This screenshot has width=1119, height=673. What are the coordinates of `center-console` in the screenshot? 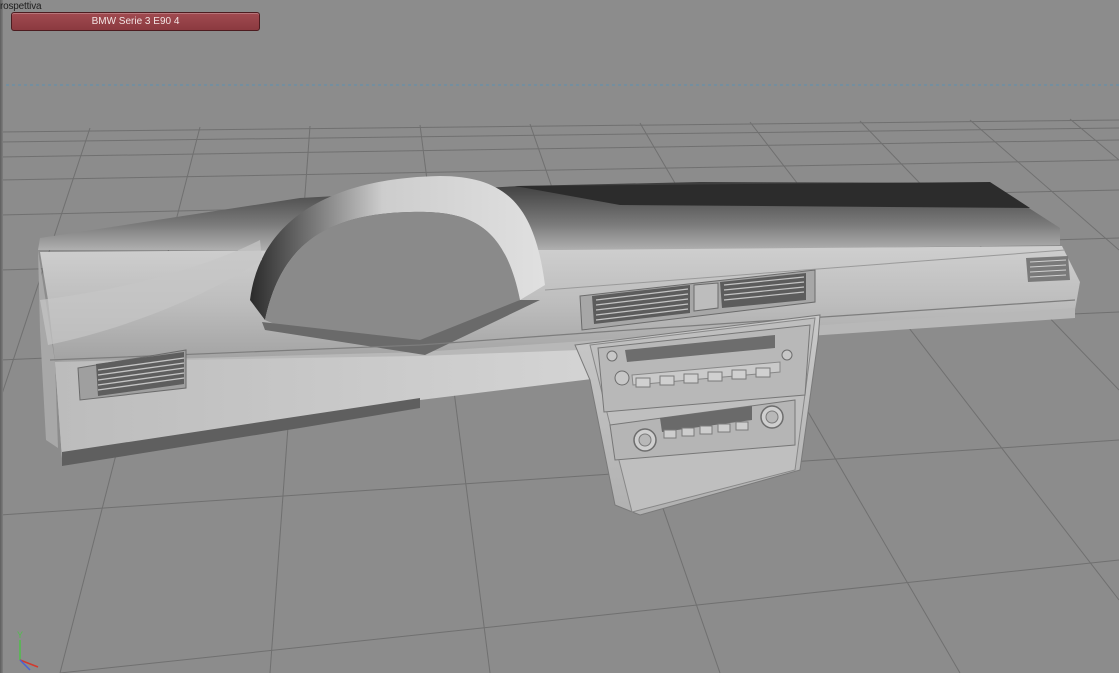 It's located at (697, 415).